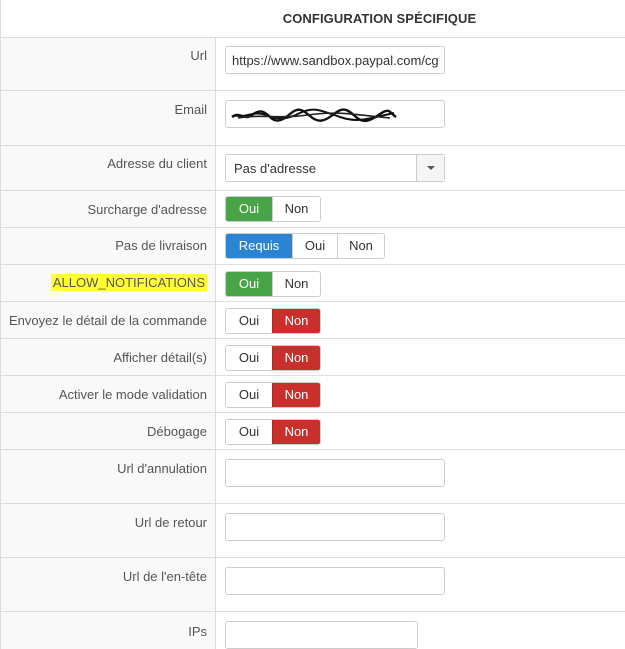 Image resolution: width=625 pixels, height=649 pixels. I want to click on panel-header: CONFIGURATION SPÉCIFIQUE, so click(313, 19).